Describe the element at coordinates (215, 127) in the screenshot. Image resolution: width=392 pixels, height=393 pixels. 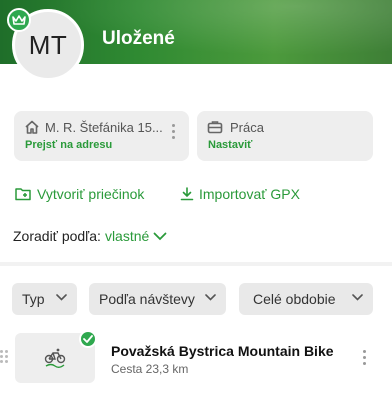
I see `briefcase-icon` at that location.